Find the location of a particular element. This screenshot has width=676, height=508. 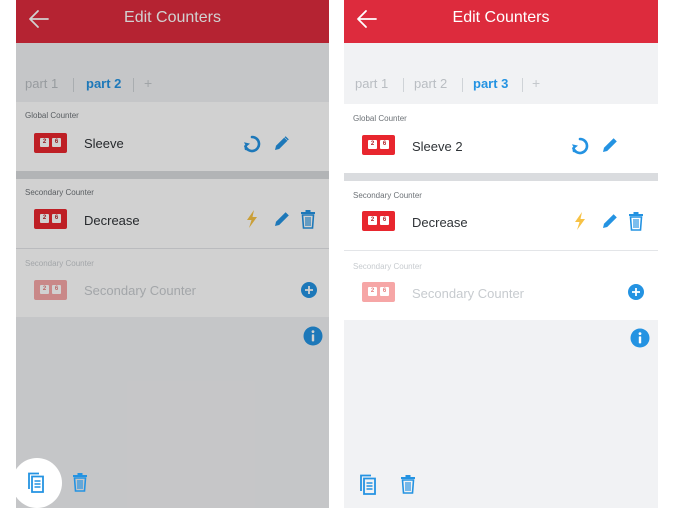

global-counter-card: Global Counter 2 6 Sleeve 2 is located at coordinates (501, 138).